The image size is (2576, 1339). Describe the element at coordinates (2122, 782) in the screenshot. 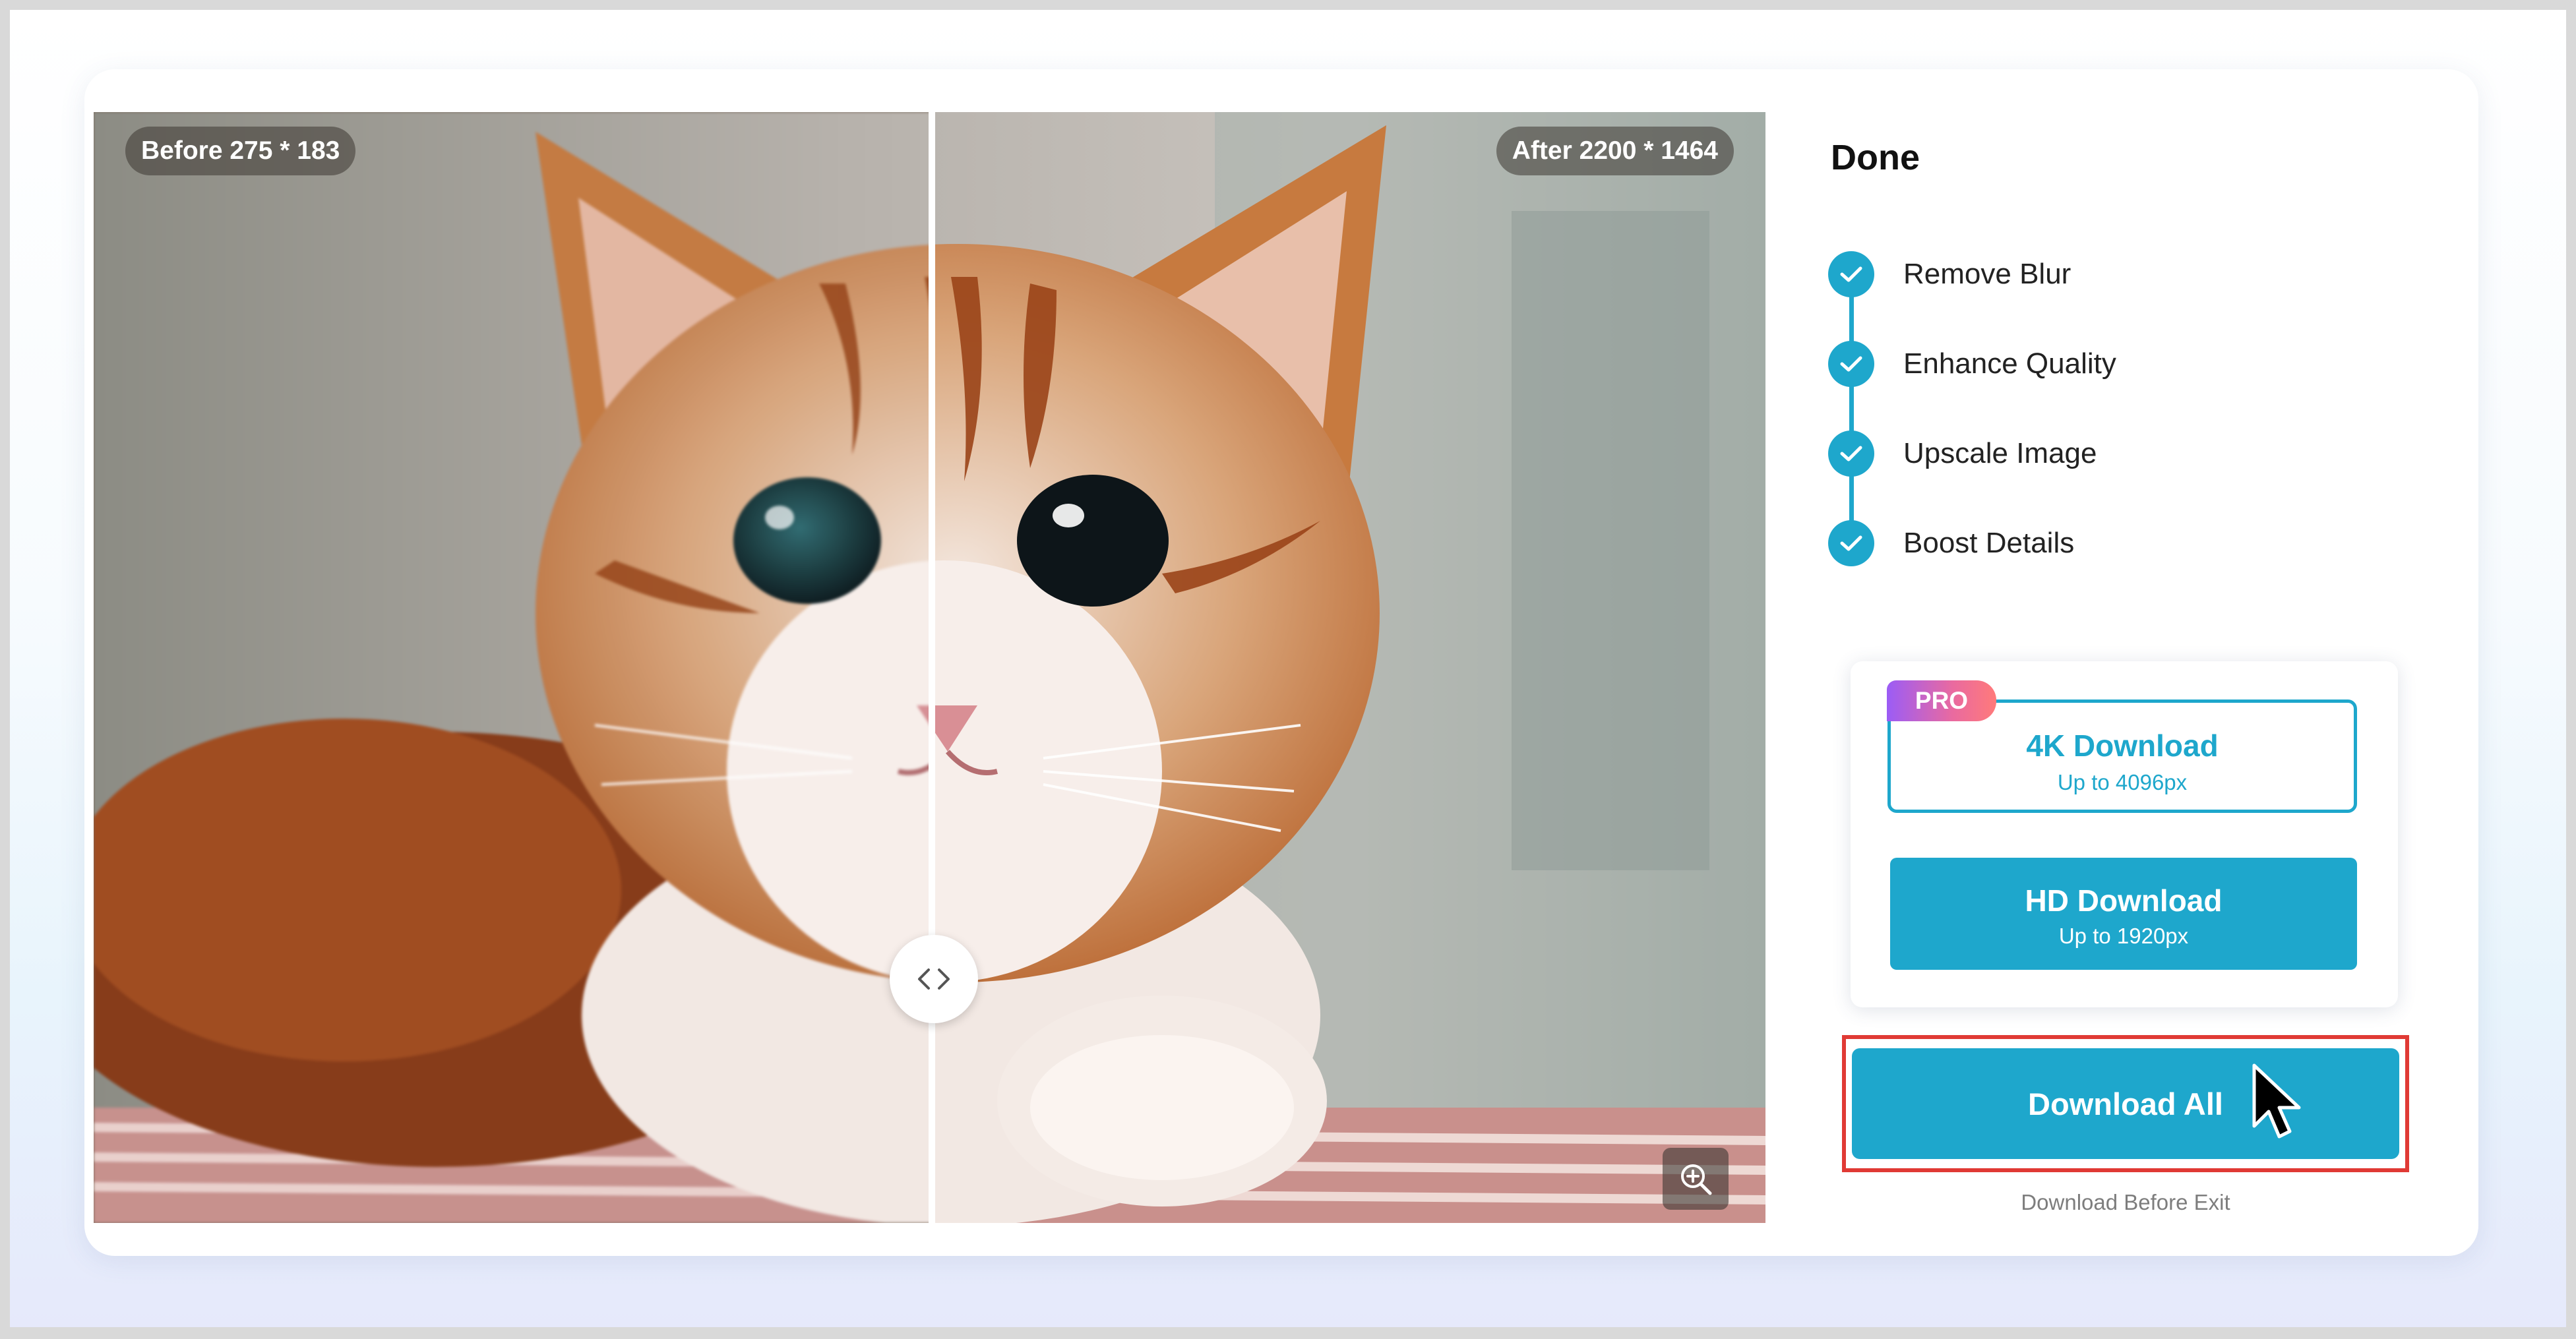

I see `4k-download-subtitle: Up to 4096px` at that location.